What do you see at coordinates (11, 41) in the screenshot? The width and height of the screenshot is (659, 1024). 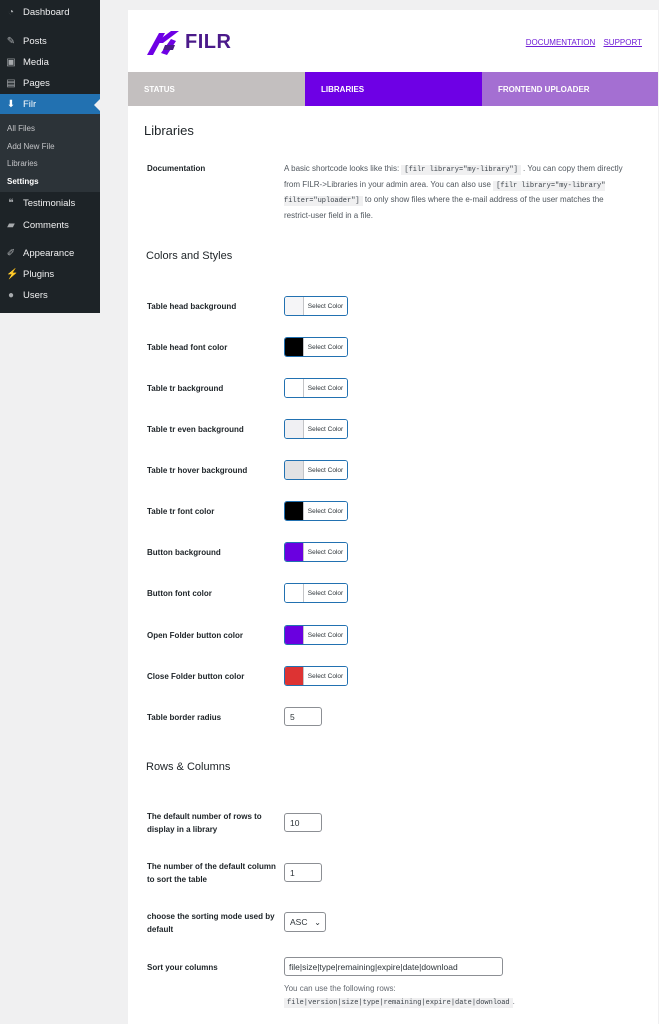 I see `pin-icon: ✎` at bounding box center [11, 41].